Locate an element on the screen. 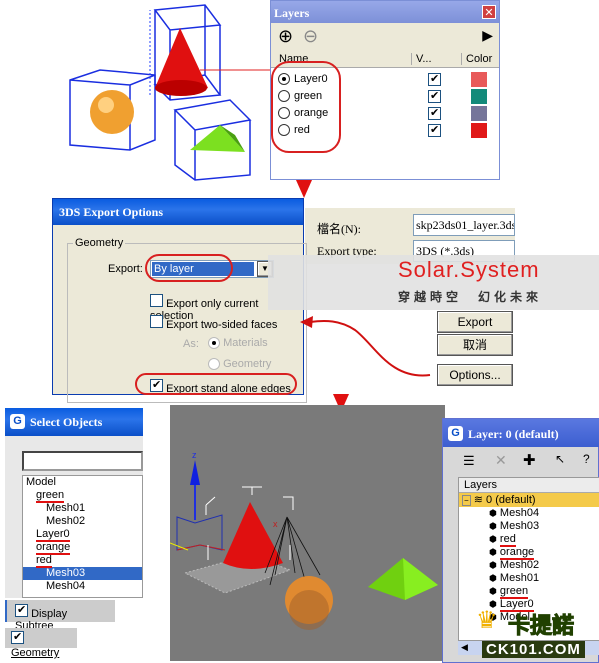 The height and width of the screenshot is (663, 599). add-icon: ✚ is located at coordinates (529, 460).